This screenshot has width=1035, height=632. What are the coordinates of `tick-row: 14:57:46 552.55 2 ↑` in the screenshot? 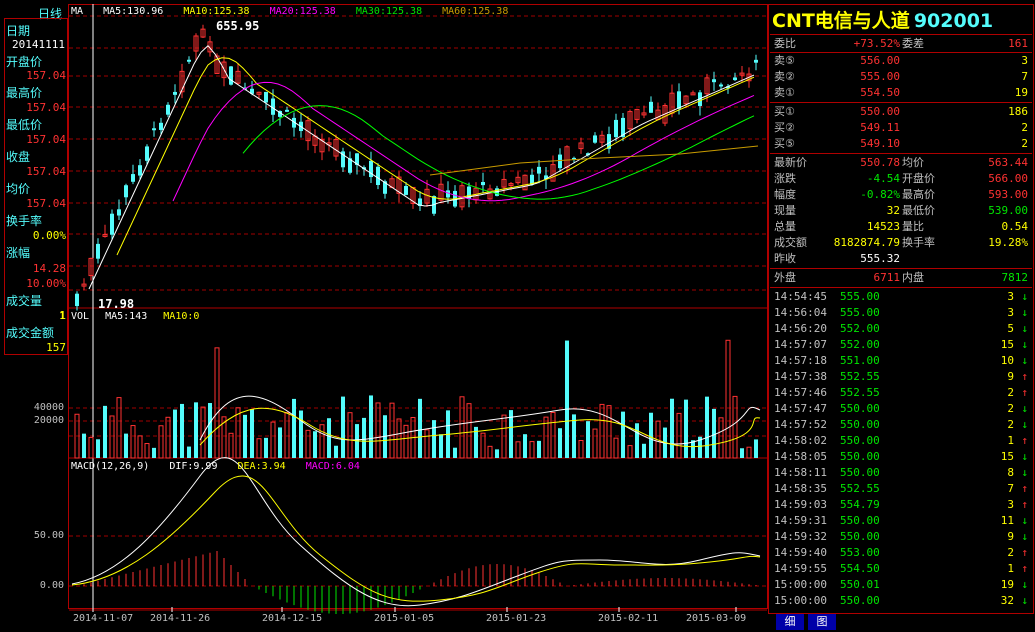 It's located at (901, 393).